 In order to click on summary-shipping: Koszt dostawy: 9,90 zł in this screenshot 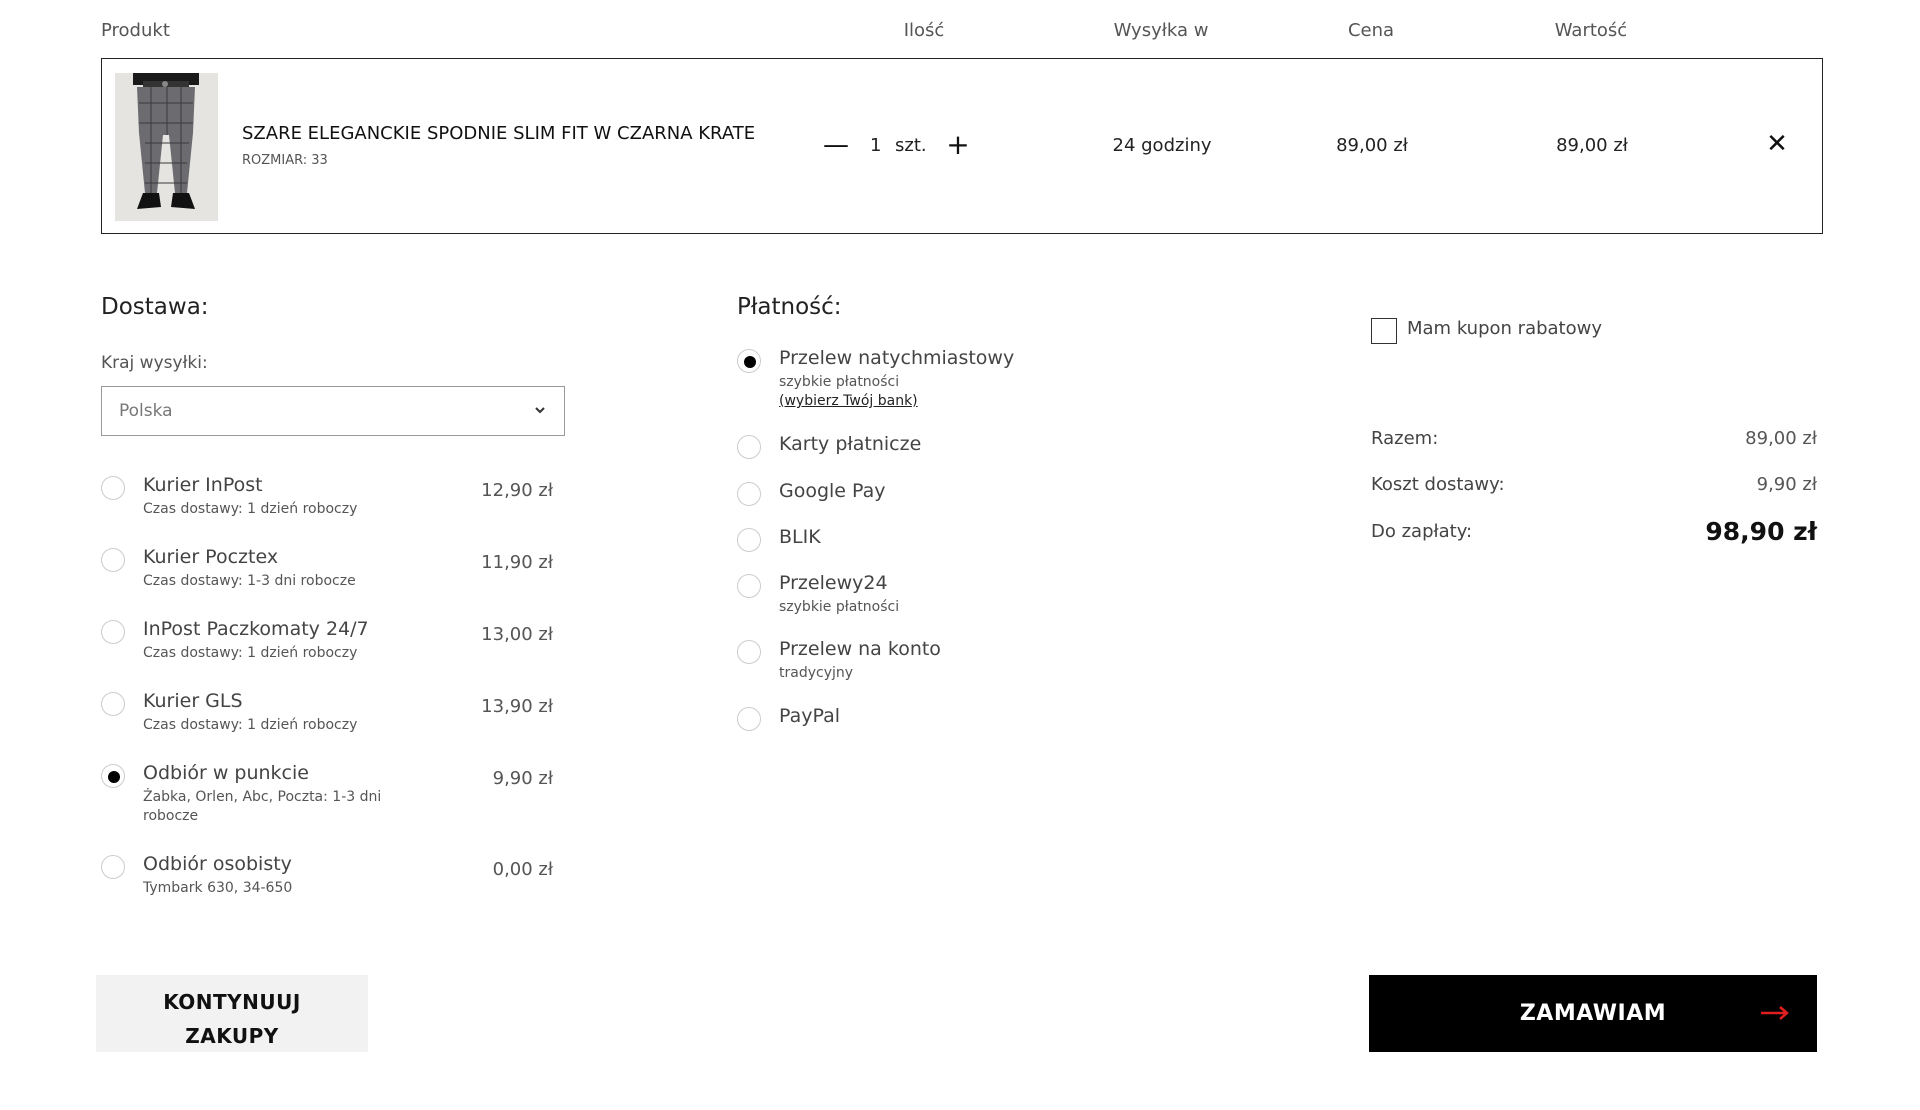, I will do `click(1594, 484)`.